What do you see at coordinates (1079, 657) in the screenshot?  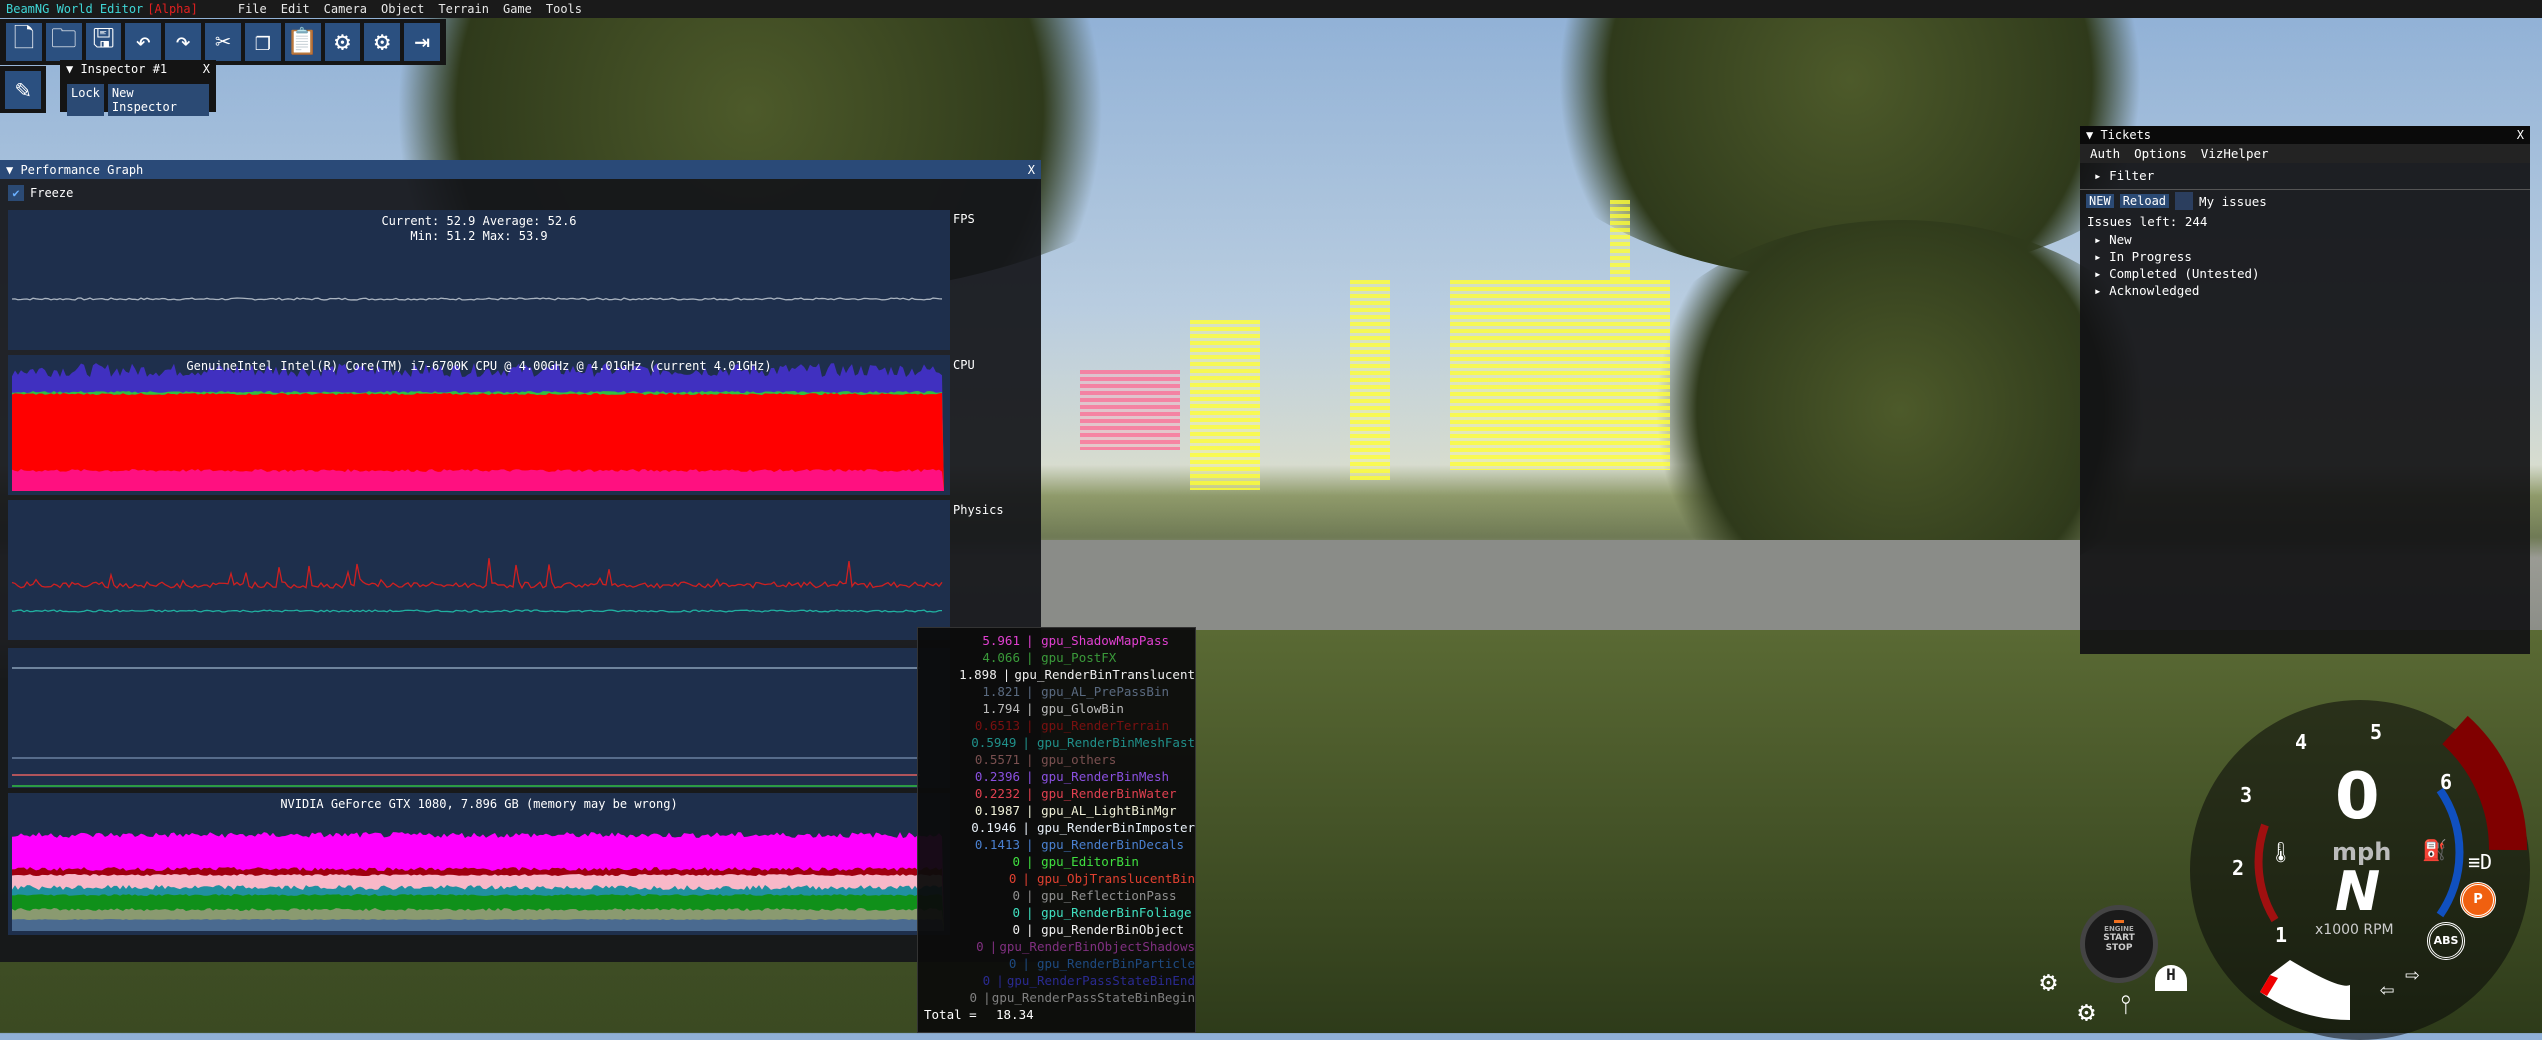 I see `gpu-timing-name: gpu_PostFX` at bounding box center [1079, 657].